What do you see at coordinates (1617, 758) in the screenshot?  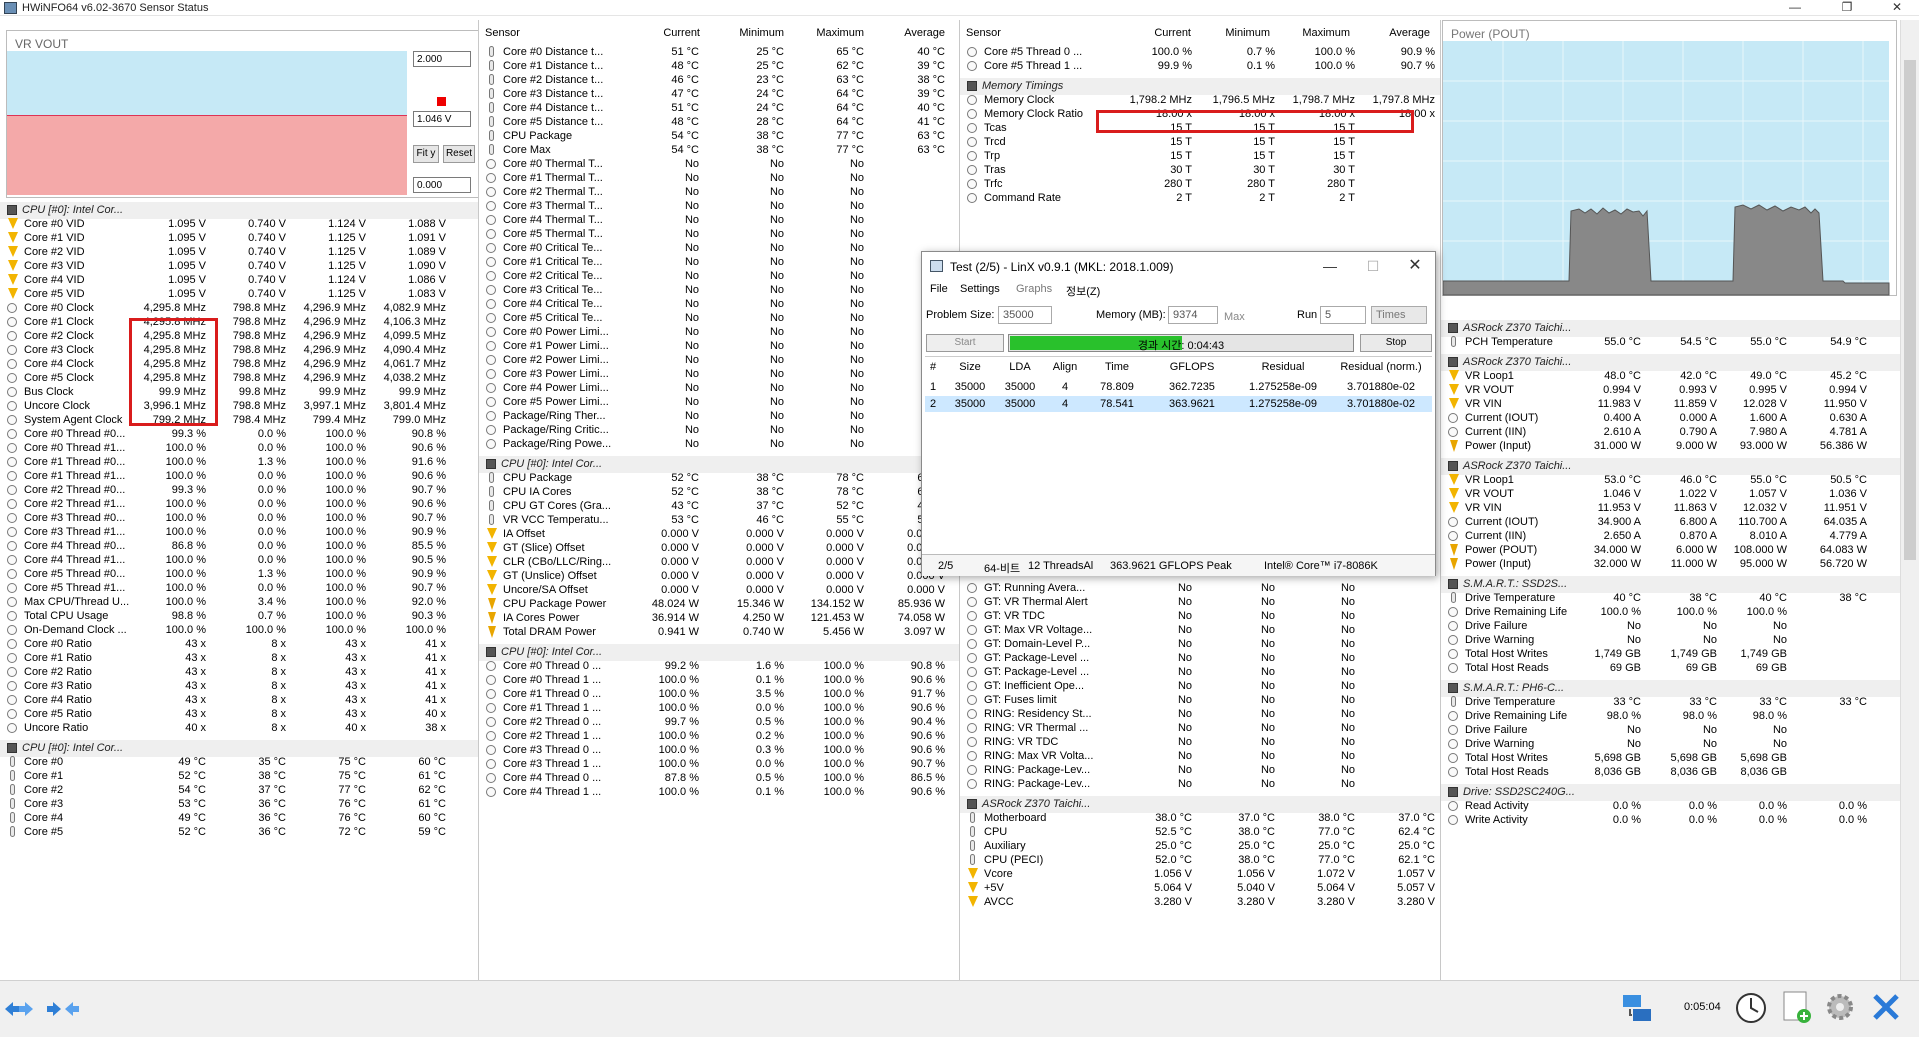 I see `value-current: 5,698 GB` at bounding box center [1617, 758].